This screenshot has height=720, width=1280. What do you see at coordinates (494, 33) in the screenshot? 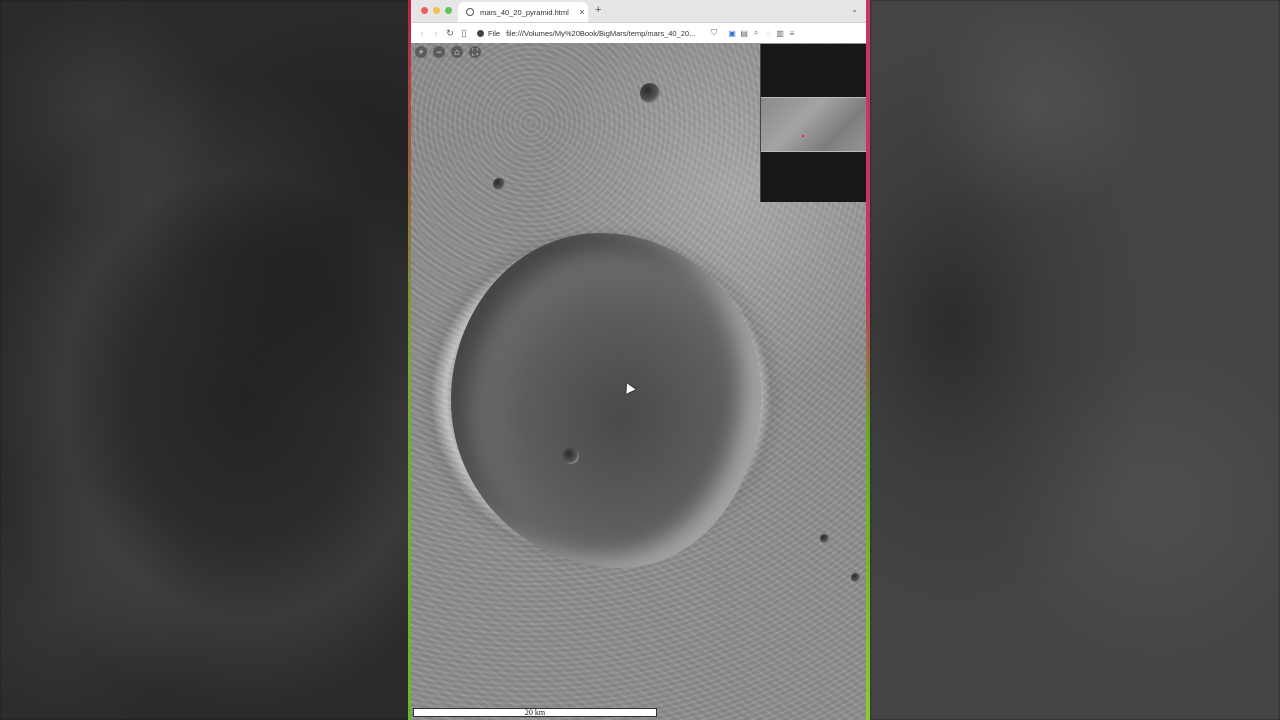
I see `url-scheme-label: File` at bounding box center [494, 33].